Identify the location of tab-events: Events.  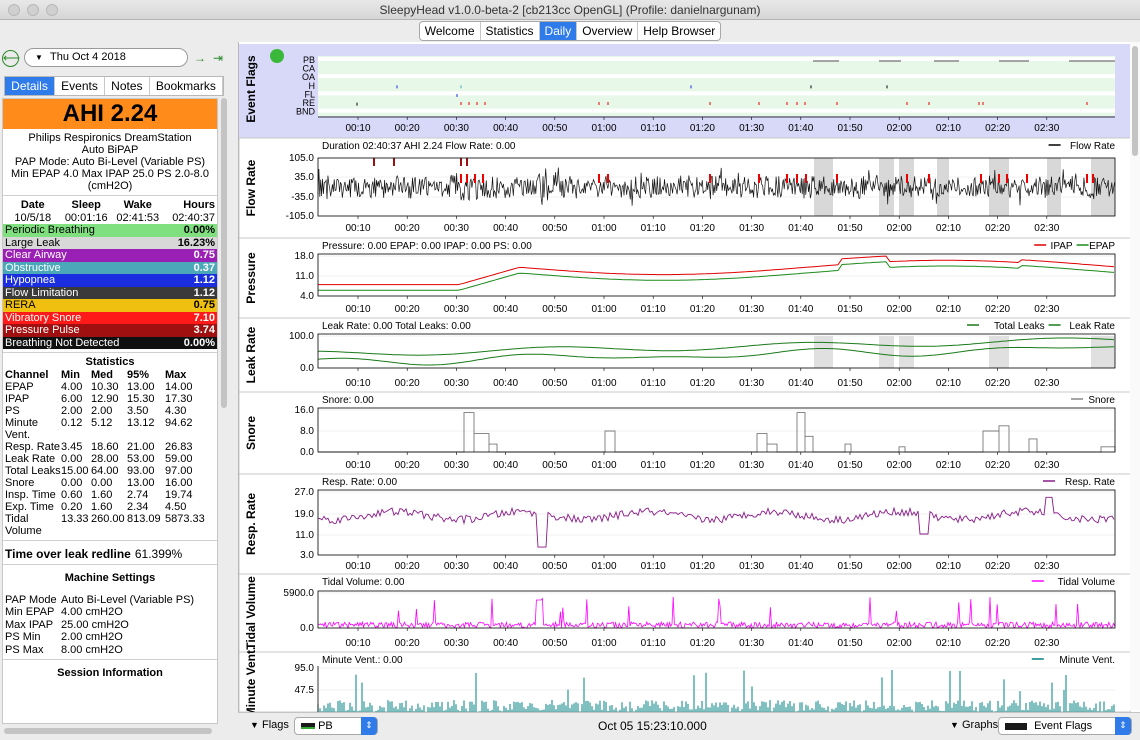
(80, 86).